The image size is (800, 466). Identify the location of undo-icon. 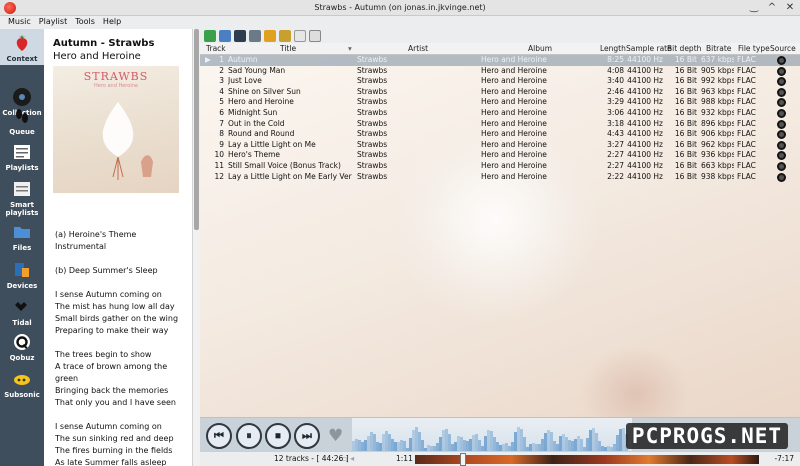
(270, 36).